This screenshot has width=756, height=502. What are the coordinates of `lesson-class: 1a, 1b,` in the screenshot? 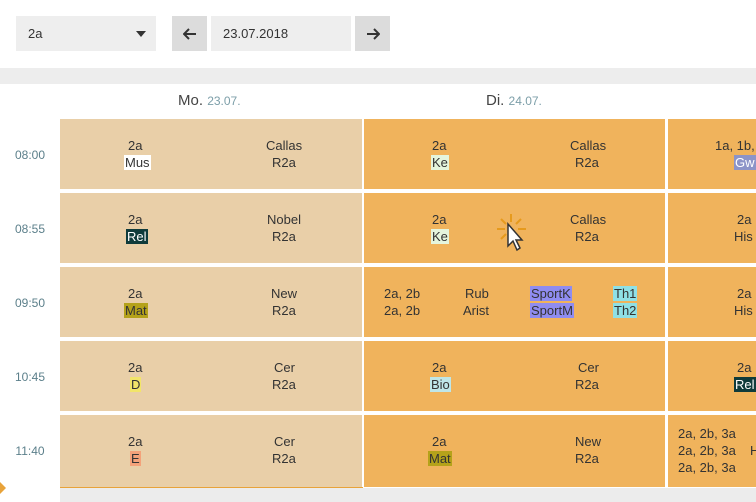 It's located at (735, 145).